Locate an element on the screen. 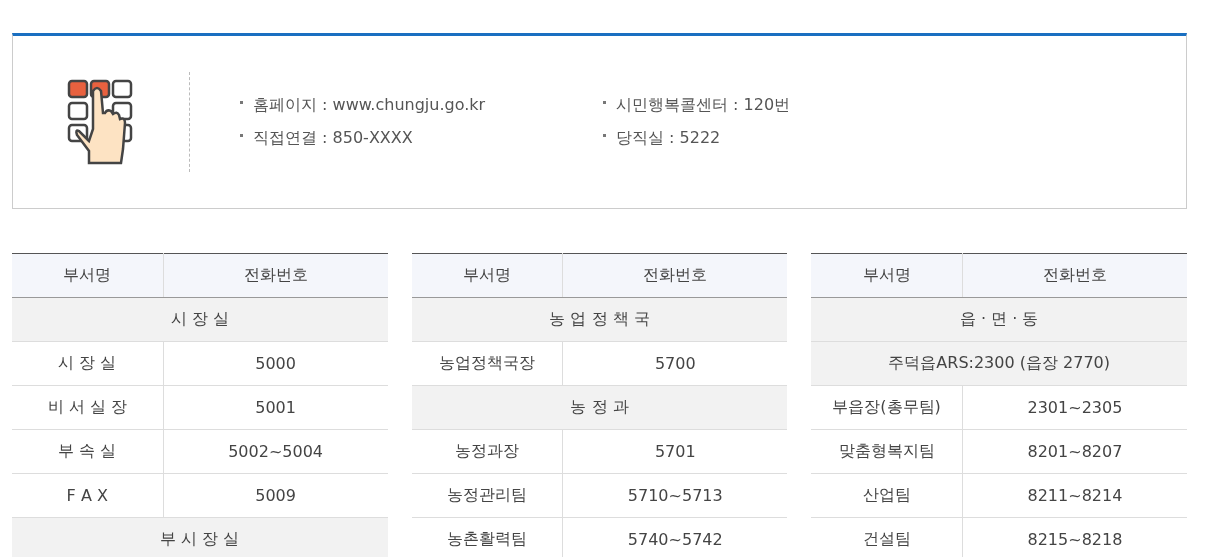  phone-number-cell: 8201~8207 is located at coordinates (1074, 451).